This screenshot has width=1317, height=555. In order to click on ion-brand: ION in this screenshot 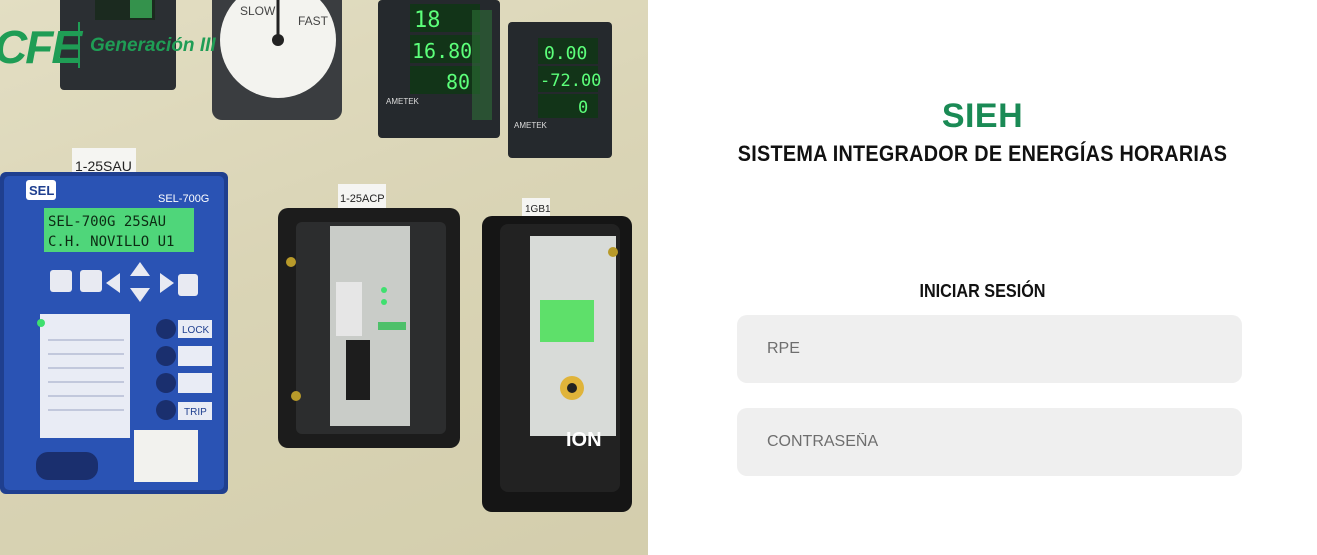, I will do `click(584, 440)`.